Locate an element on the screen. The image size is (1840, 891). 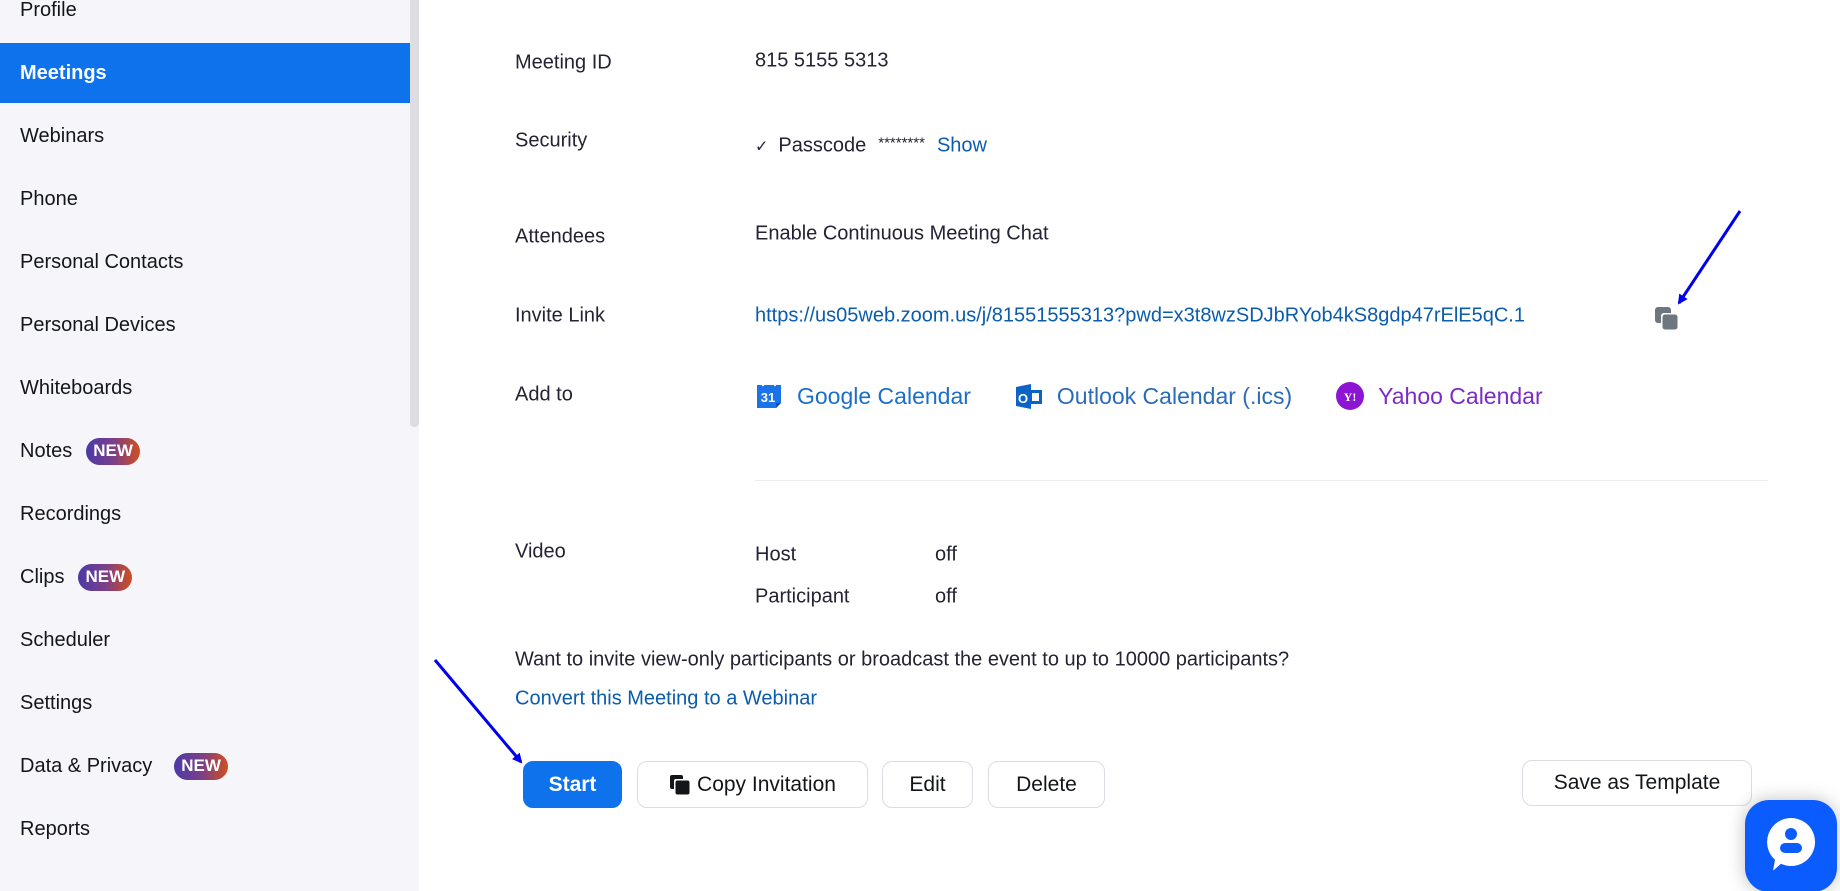
sidebar-item-label: Scheduler is located at coordinates (65, 639).